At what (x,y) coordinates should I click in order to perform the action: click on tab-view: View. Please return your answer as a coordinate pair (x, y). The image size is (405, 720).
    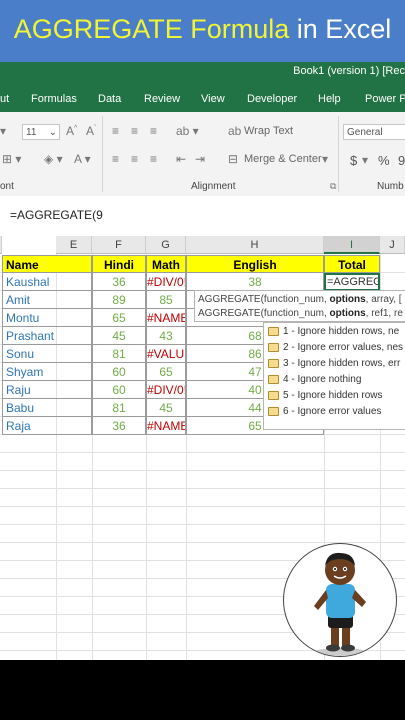
    Looking at the image, I should click on (213, 99).